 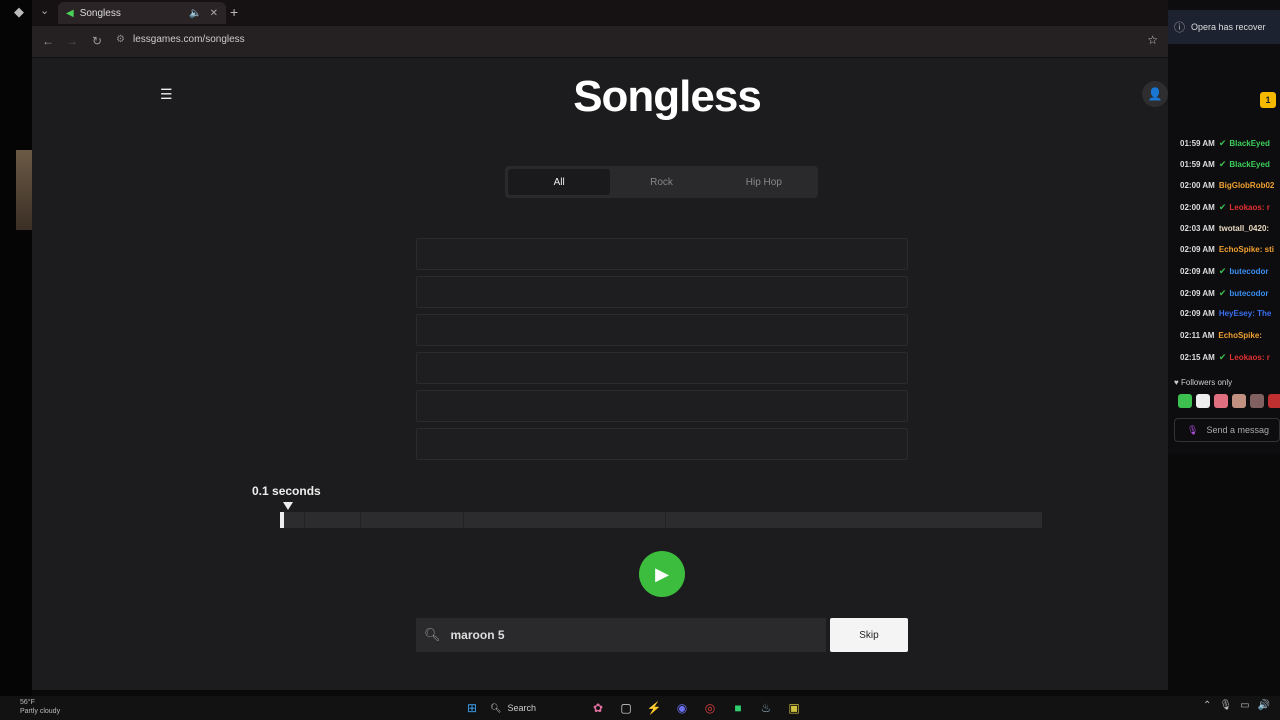 I want to click on bookmark-star-icon: ☆, so click(x=1152, y=40).